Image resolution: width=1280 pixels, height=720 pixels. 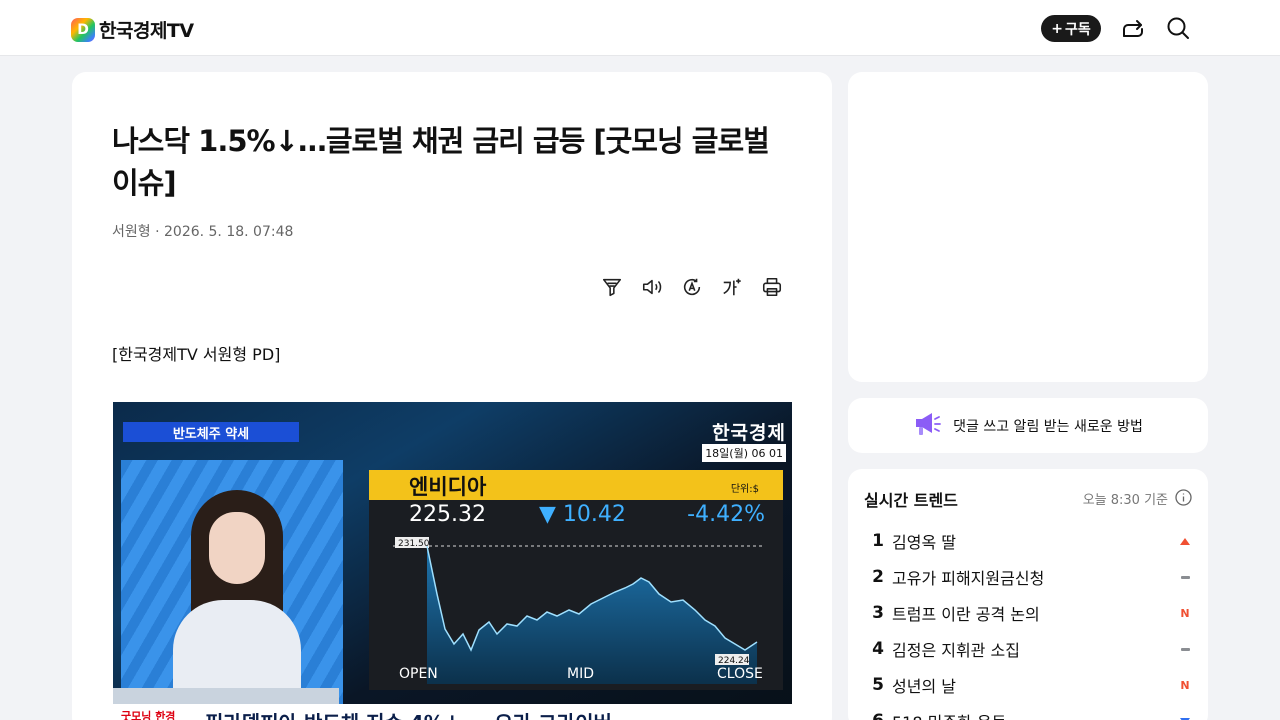 I want to click on ticker-headline: 필라델피아 반도체 지수 4%↓ … 오라 그라이버, so click(x=408, y=713).